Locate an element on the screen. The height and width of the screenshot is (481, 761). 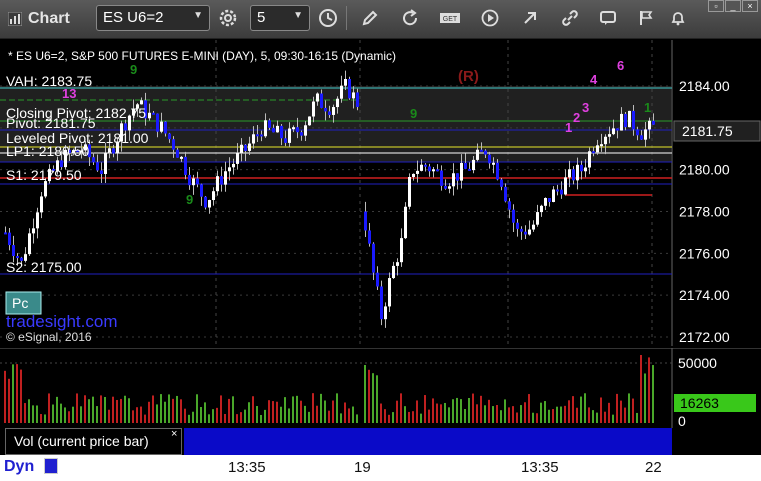
time-axis-settings-icon is located at coordinates (51, 466).